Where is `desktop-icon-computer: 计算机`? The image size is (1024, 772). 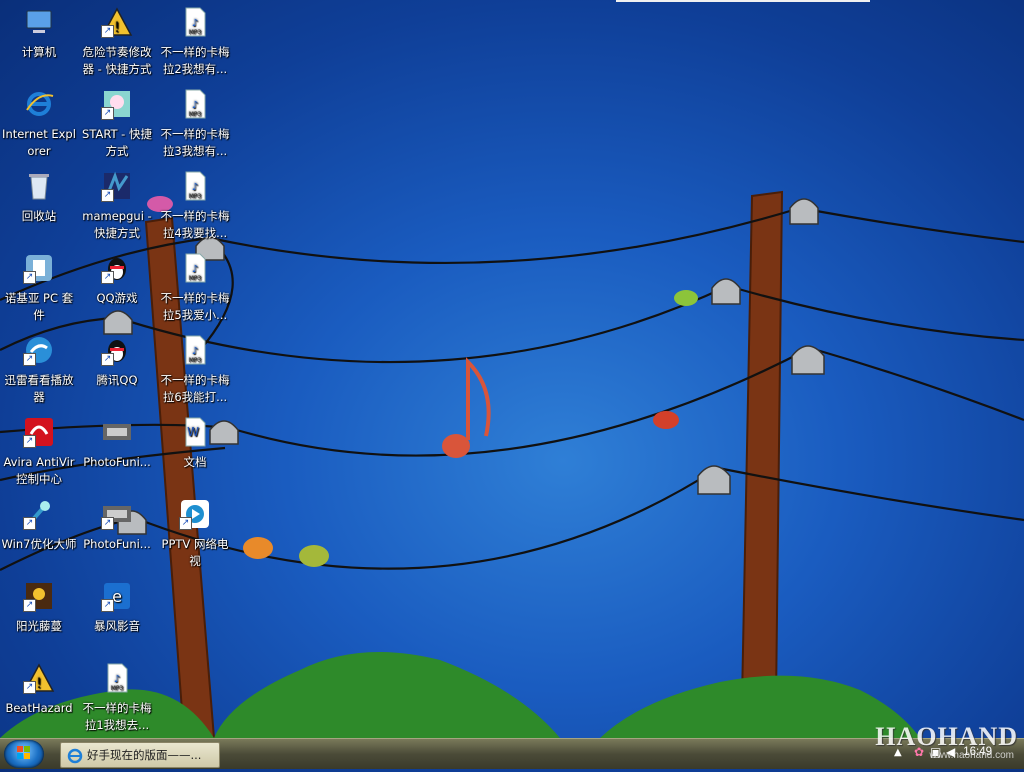 desktop-icon-computer: 计算机 is located at coordinates (39, 39).